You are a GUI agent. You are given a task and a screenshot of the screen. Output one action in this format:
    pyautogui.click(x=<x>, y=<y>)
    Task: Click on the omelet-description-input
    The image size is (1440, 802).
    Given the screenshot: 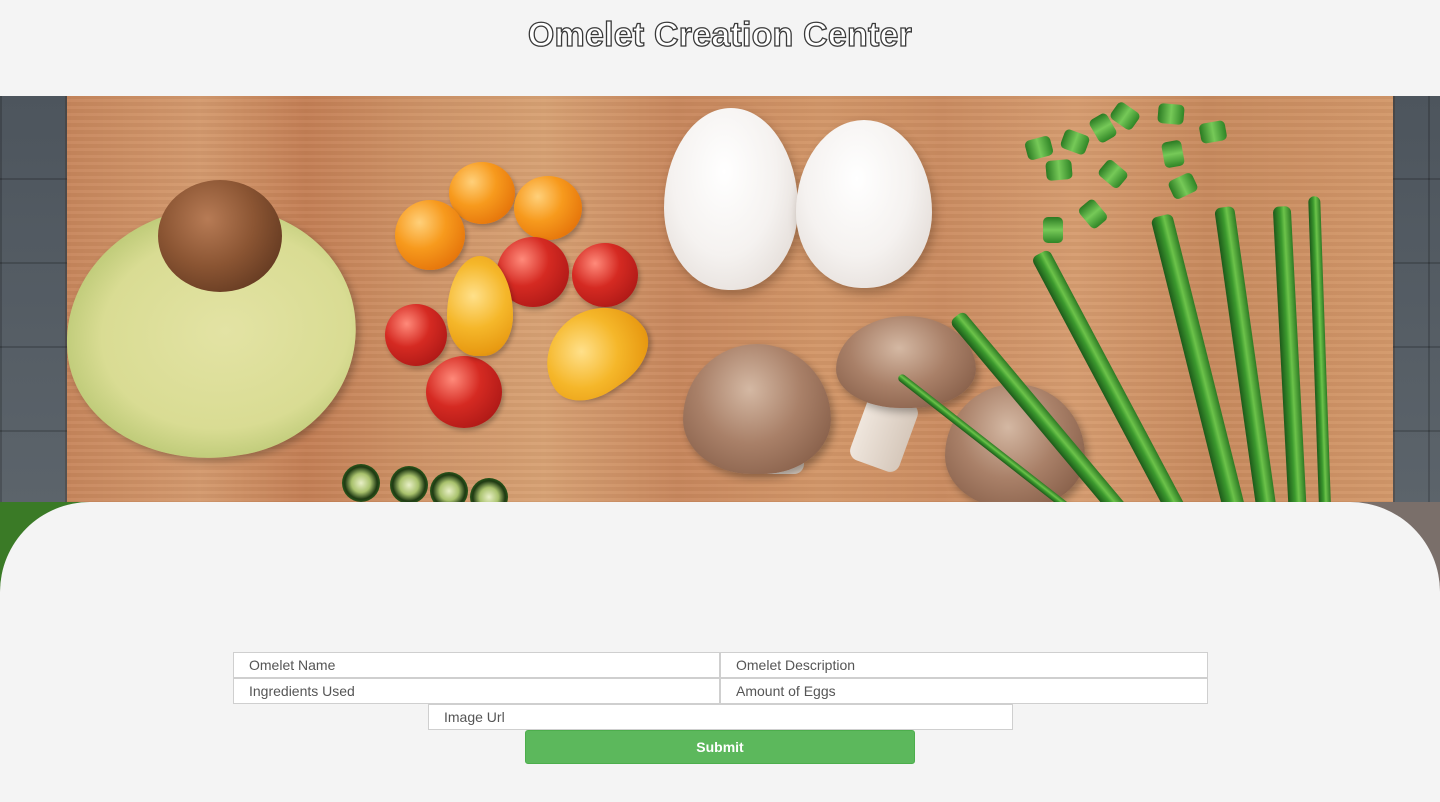 What is the action you would take?
    pyautogui.click(x=964, y=665)
    